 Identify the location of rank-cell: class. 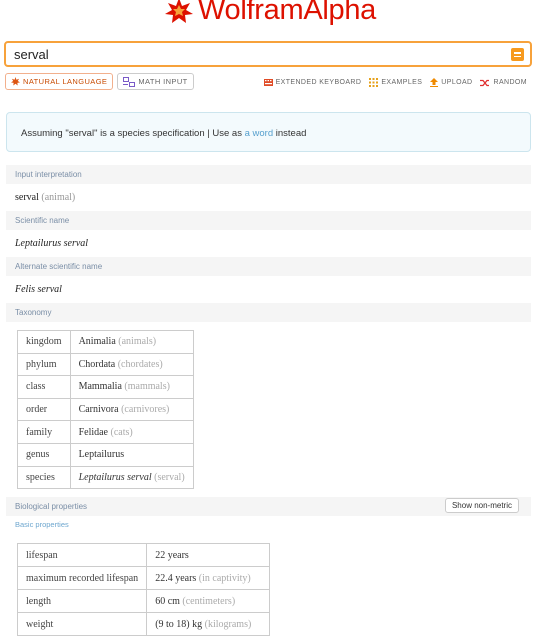
(44, 387).